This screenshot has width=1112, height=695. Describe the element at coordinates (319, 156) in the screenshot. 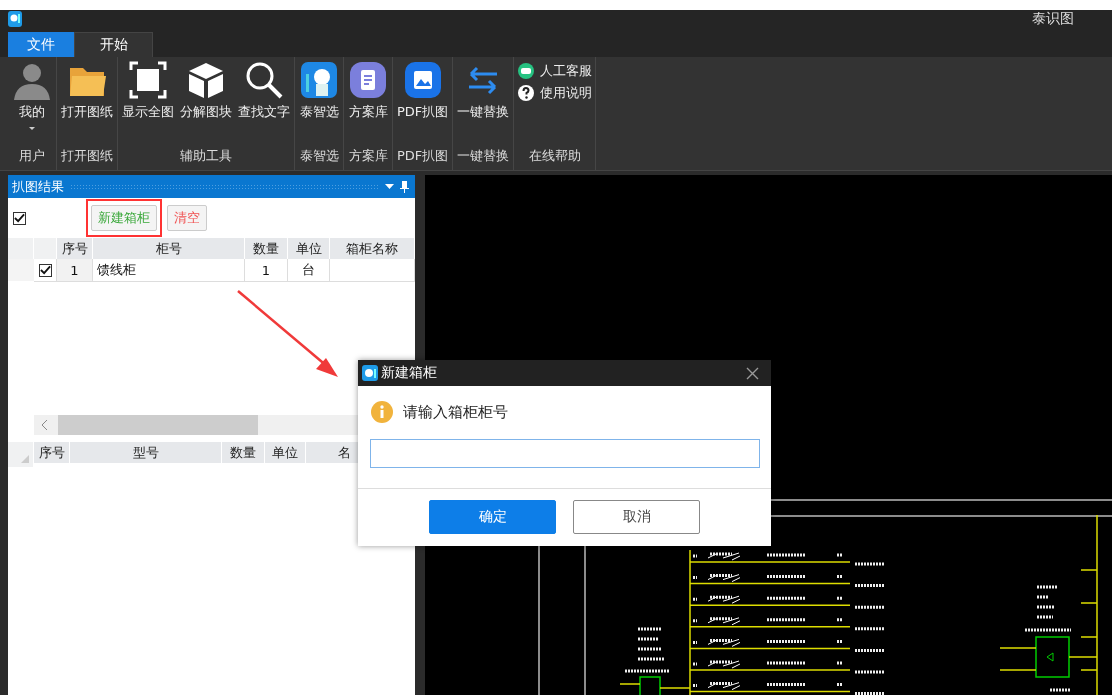

I see `group-label: 泰智选` at that location.